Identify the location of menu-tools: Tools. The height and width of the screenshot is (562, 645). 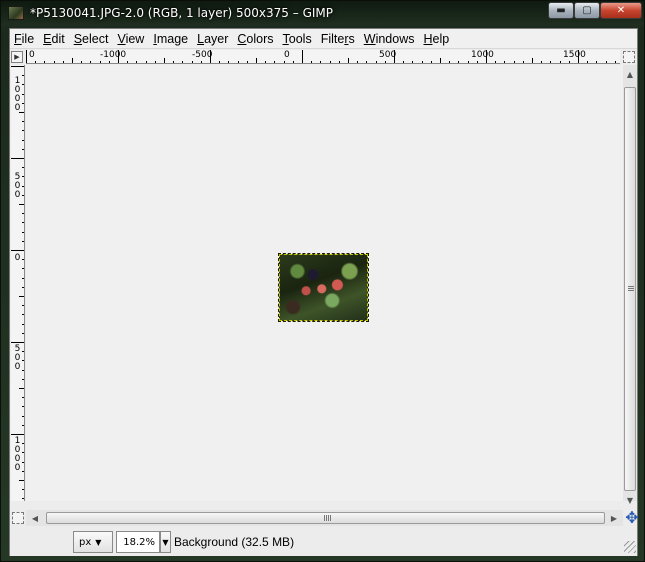
(298, 39).